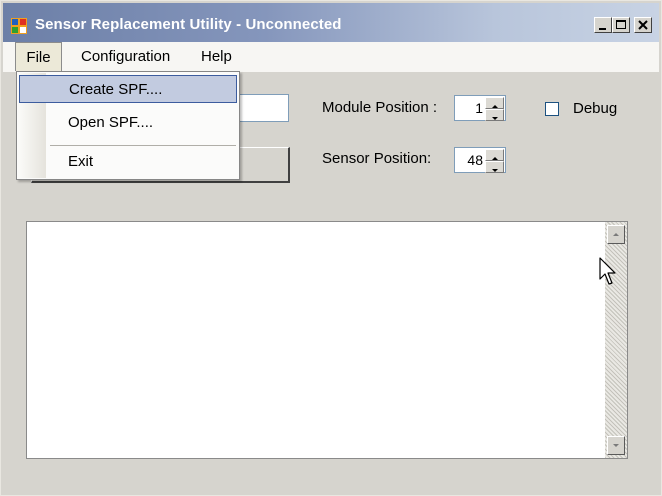 This screenshot has height=496, width=662. I want to click on scroll-down-button, so click(616, 445).